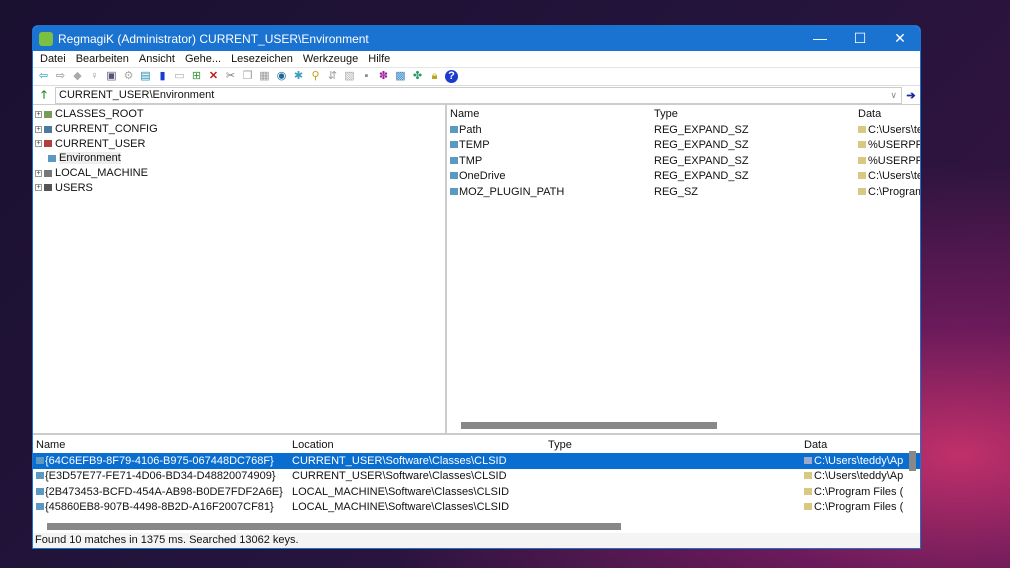 This screenshot has width=1010, height=568. I want to click on regedit-icon: ✱, so click(298, 76).